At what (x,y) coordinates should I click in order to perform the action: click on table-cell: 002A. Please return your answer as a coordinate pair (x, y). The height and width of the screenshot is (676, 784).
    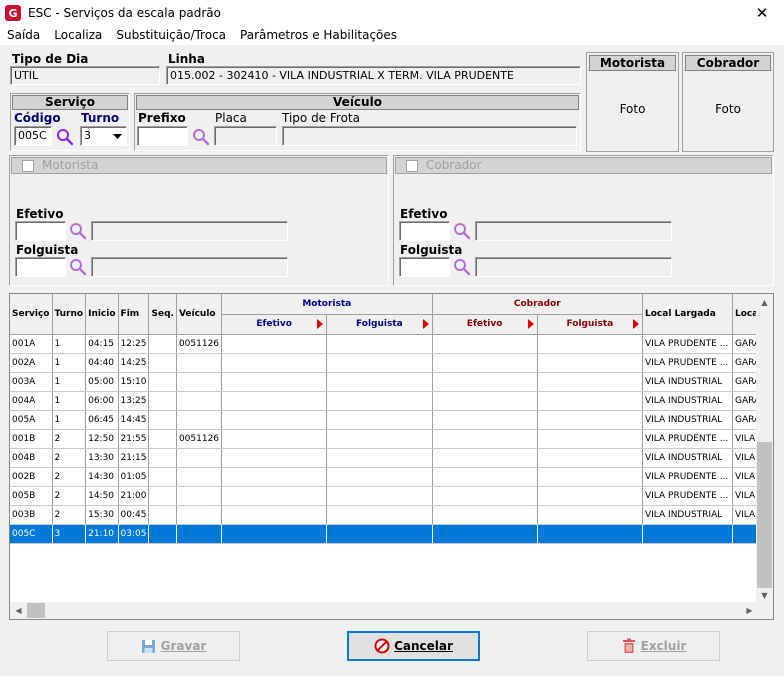
    Looking at the image, I should click on (31, 363).